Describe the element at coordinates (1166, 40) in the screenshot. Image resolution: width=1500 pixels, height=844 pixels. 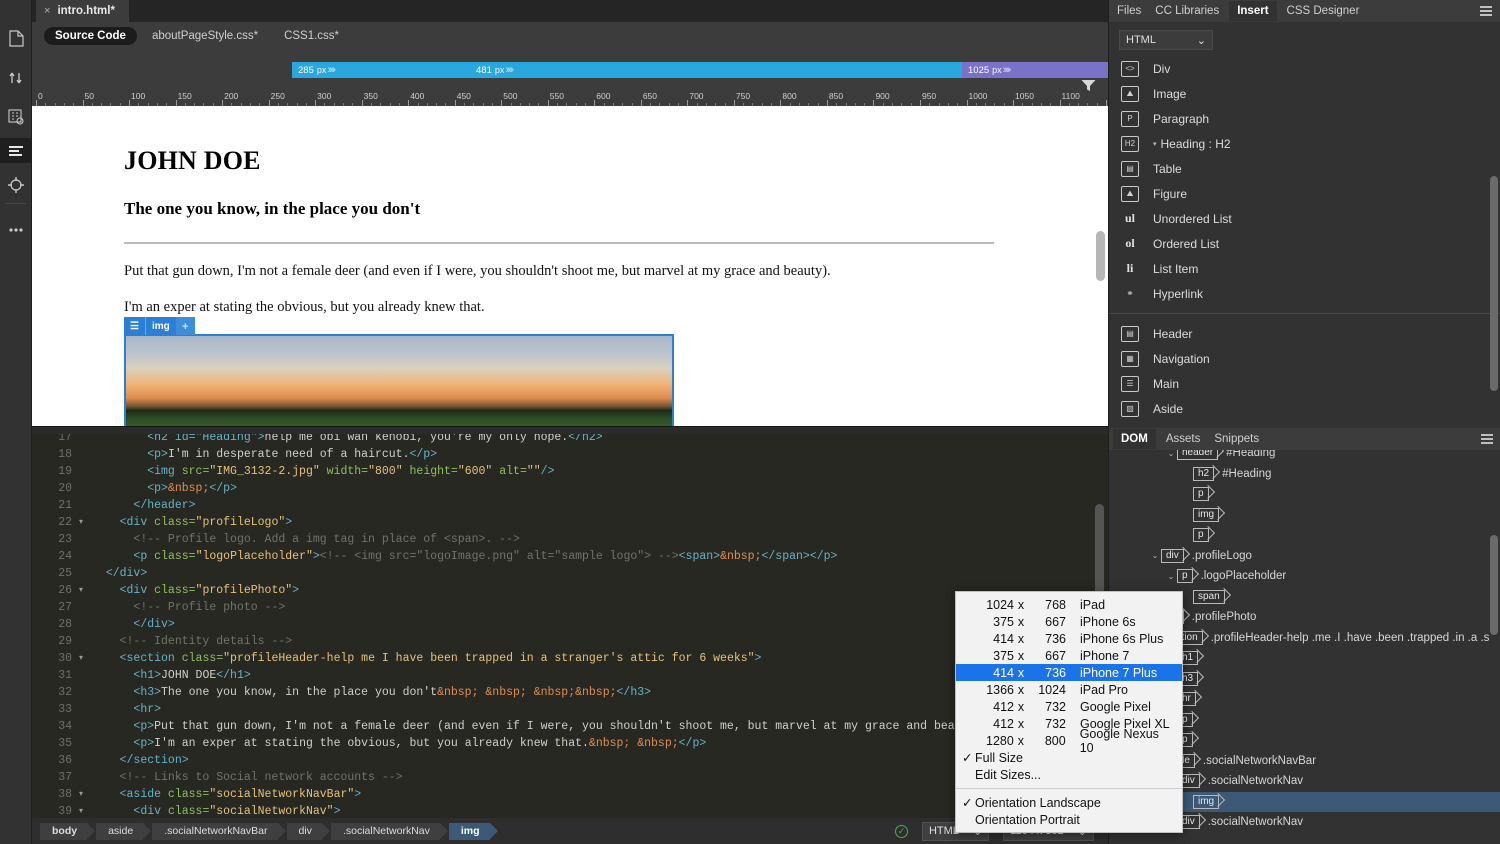
I see `insert-category-select: HTML ⌄` at that location.